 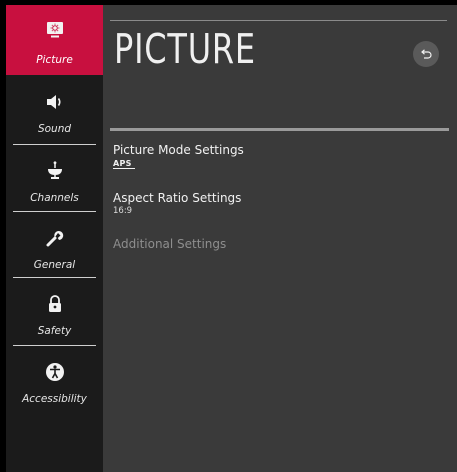 I want to click on sidebar-item-label: Channels, so click(x=54, y=198).